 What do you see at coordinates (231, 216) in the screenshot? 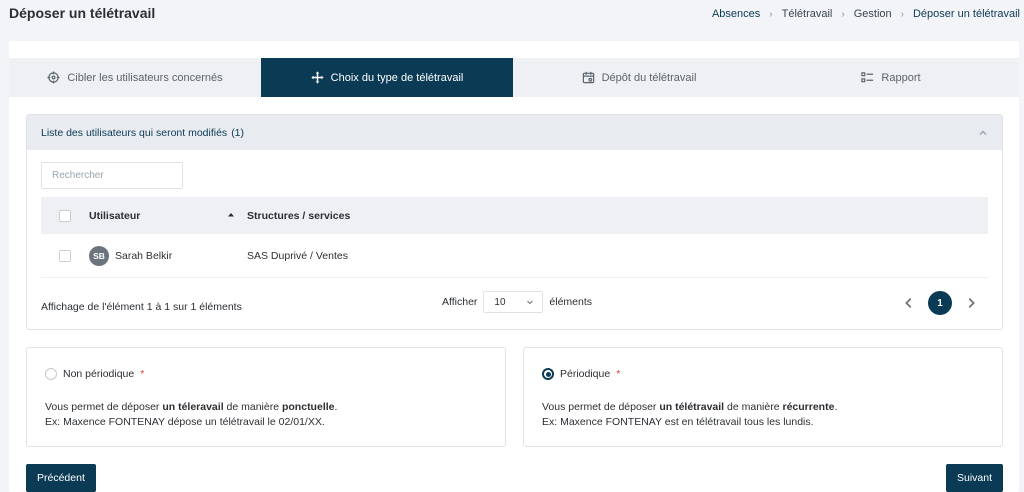
I see `sort-icon` at bounding box center [231, 216].